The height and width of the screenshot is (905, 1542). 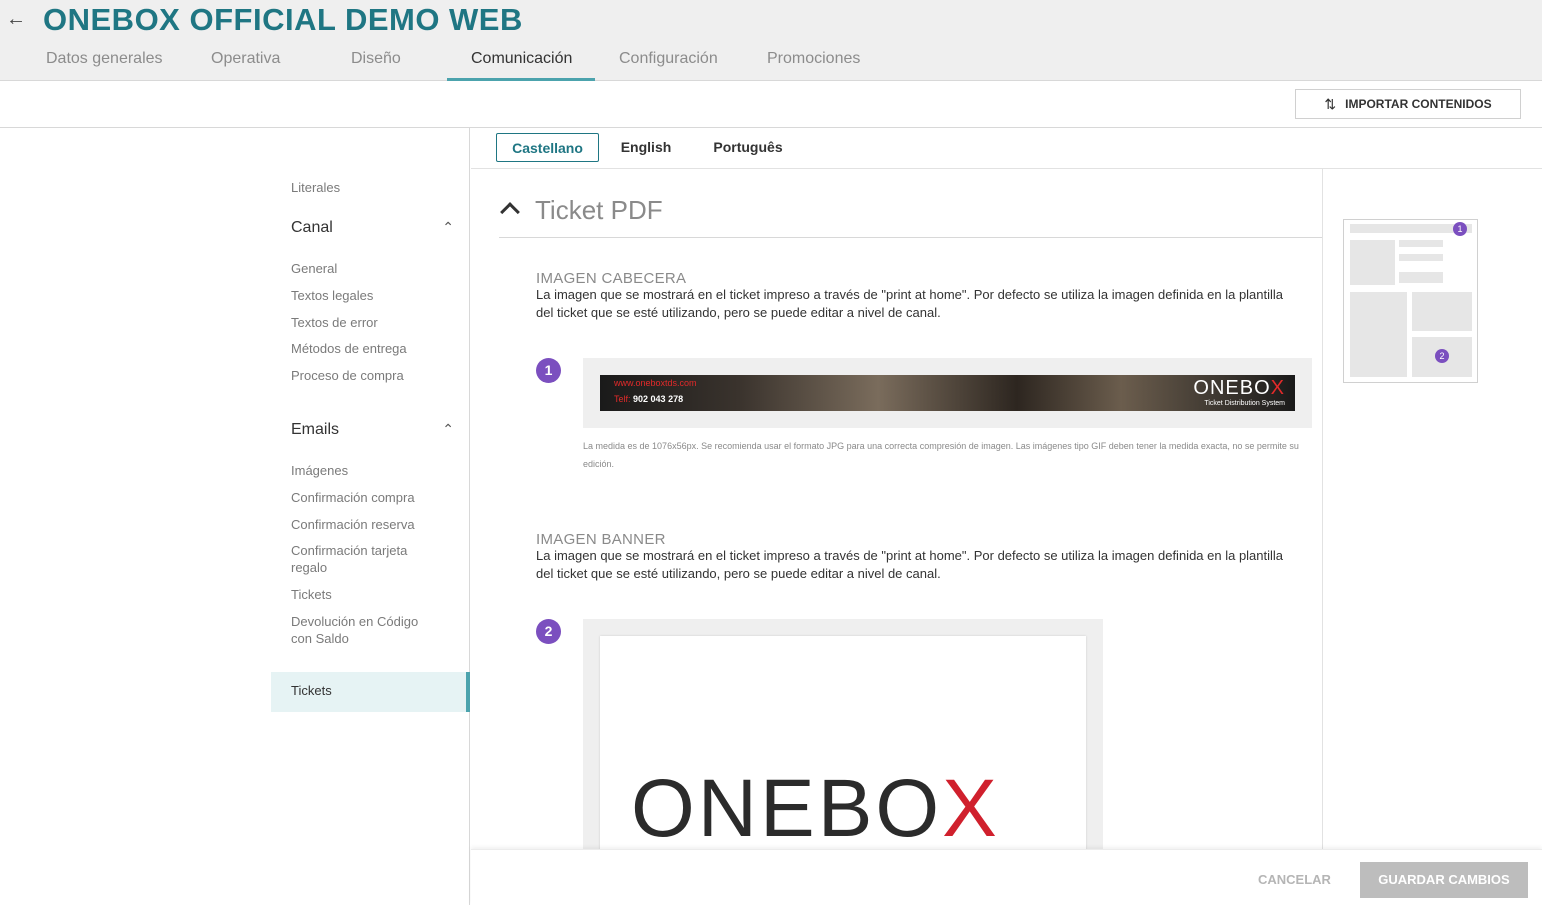 I want to click on sidebar-item-devolucion-codigo-saldo: Devolución en Código con Saldo, so click(x=366, y=630).